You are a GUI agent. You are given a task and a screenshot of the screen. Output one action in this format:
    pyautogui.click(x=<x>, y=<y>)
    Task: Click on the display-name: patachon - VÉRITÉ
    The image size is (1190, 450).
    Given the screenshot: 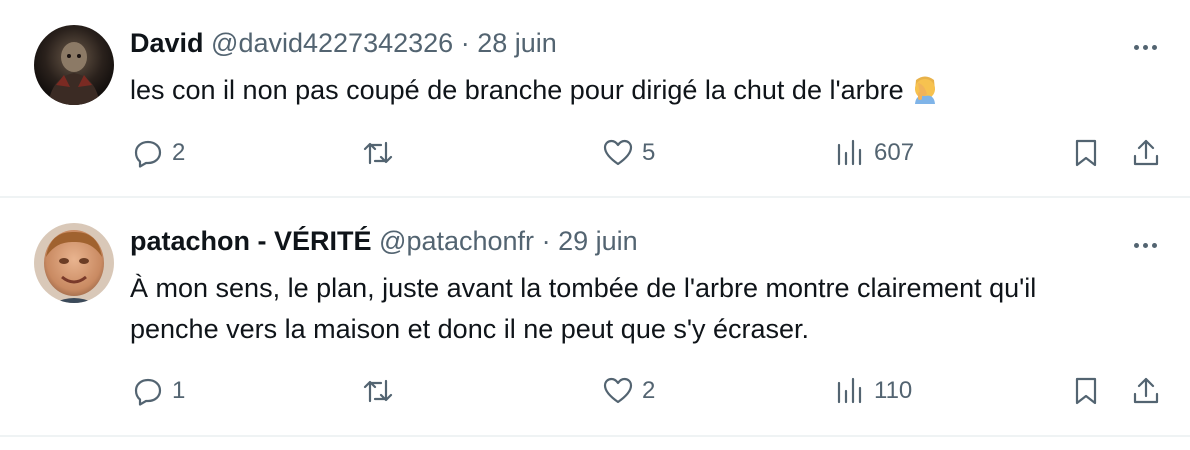 What is the action you would take?
    pyautogui.click(x=251, y=241)
    